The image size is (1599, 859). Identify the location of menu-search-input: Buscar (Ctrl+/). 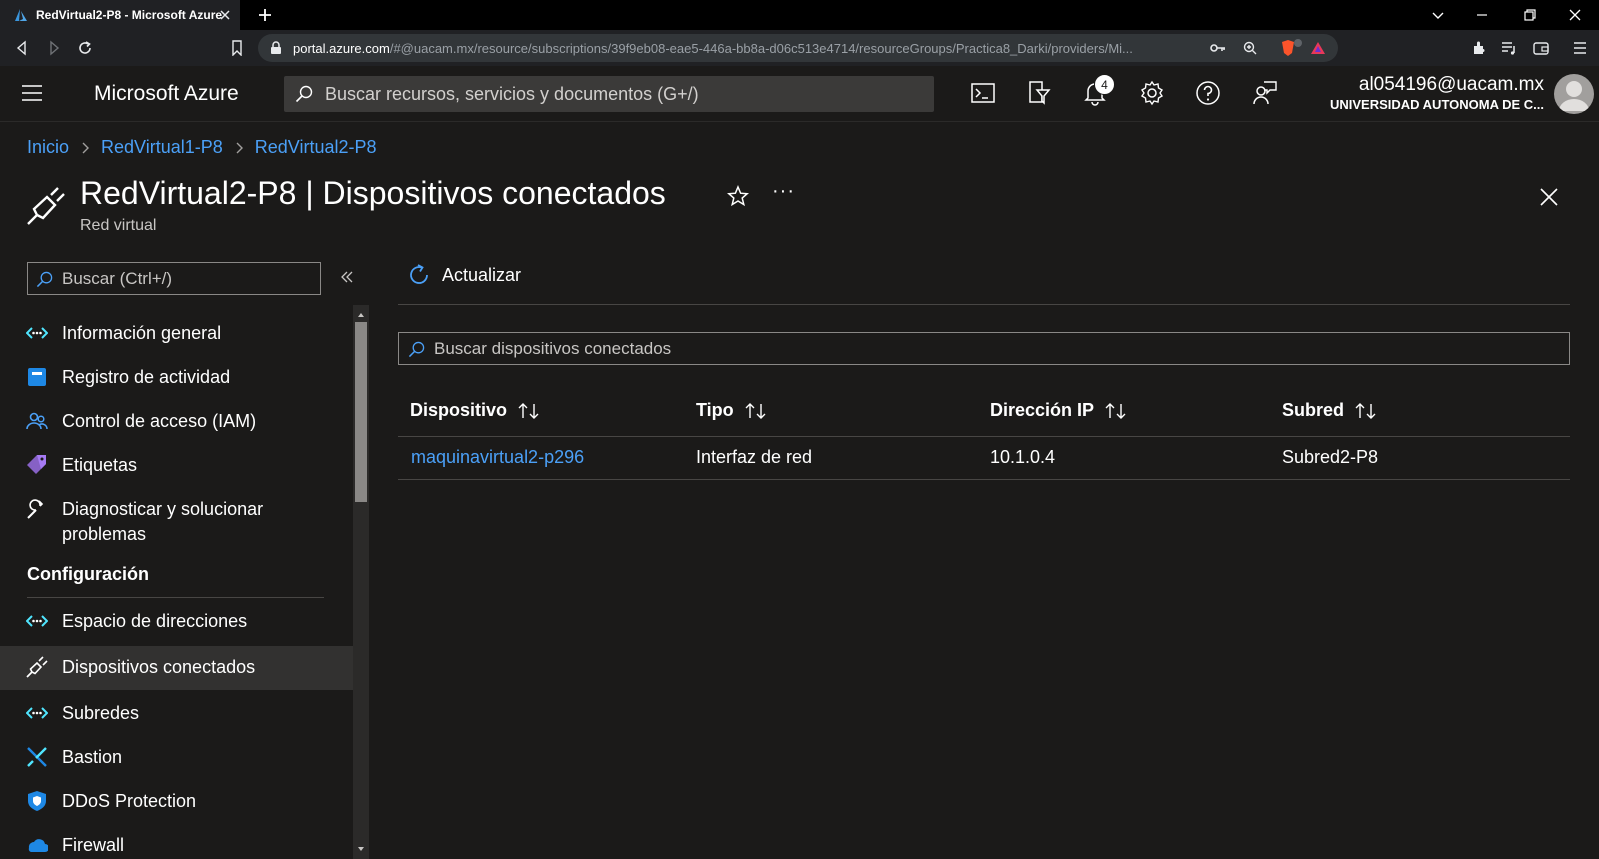
(174, 278).